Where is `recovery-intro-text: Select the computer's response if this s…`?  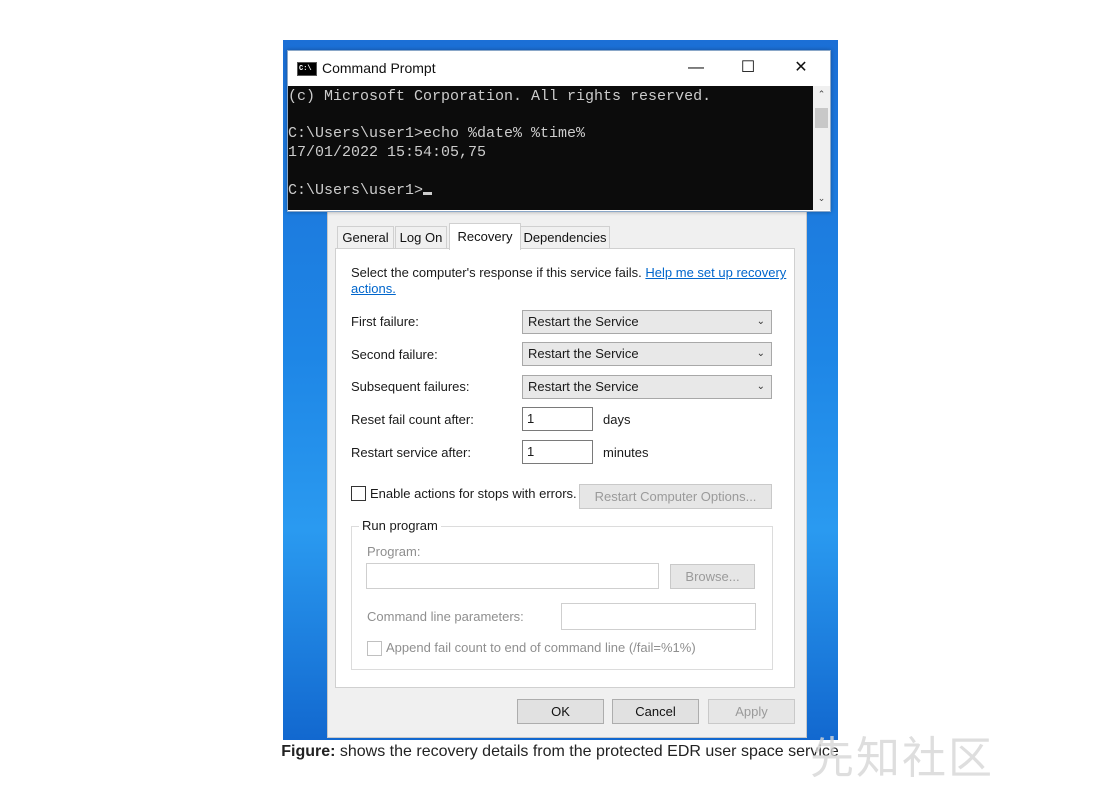 recovery-intro-text: Select the computer's response if this s… is located at coordinates (496, 272).